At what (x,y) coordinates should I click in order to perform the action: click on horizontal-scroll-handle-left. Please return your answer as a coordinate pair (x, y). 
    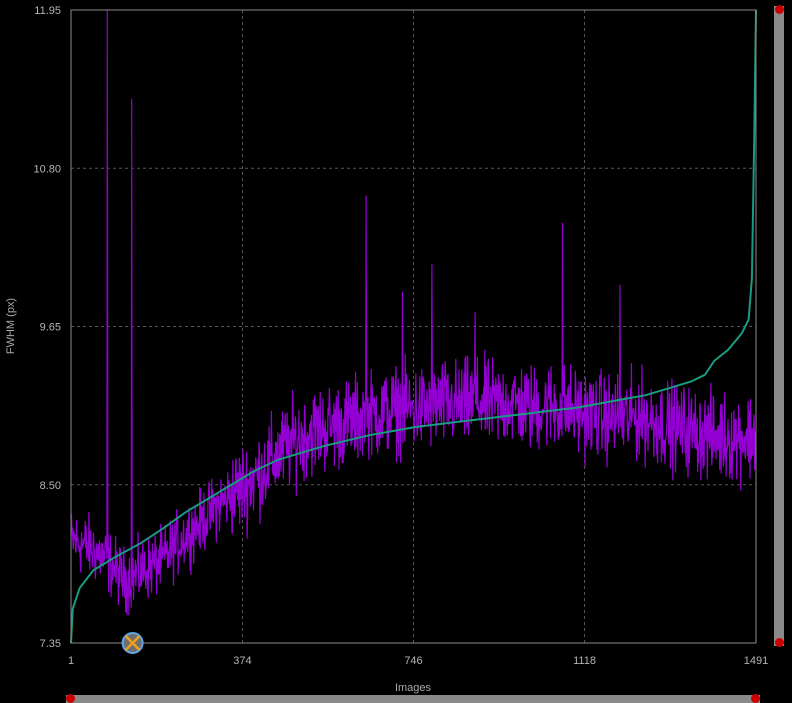
    Looking at the image, I should click on (70, 698).